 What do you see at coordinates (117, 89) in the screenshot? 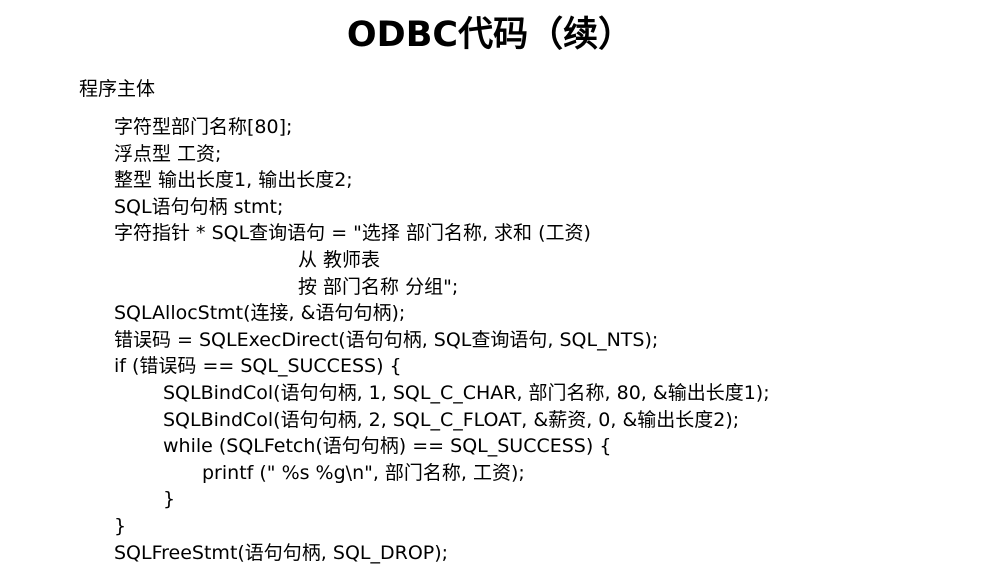
I see `section-label: 程序主体` at bounding box center [117, 89].